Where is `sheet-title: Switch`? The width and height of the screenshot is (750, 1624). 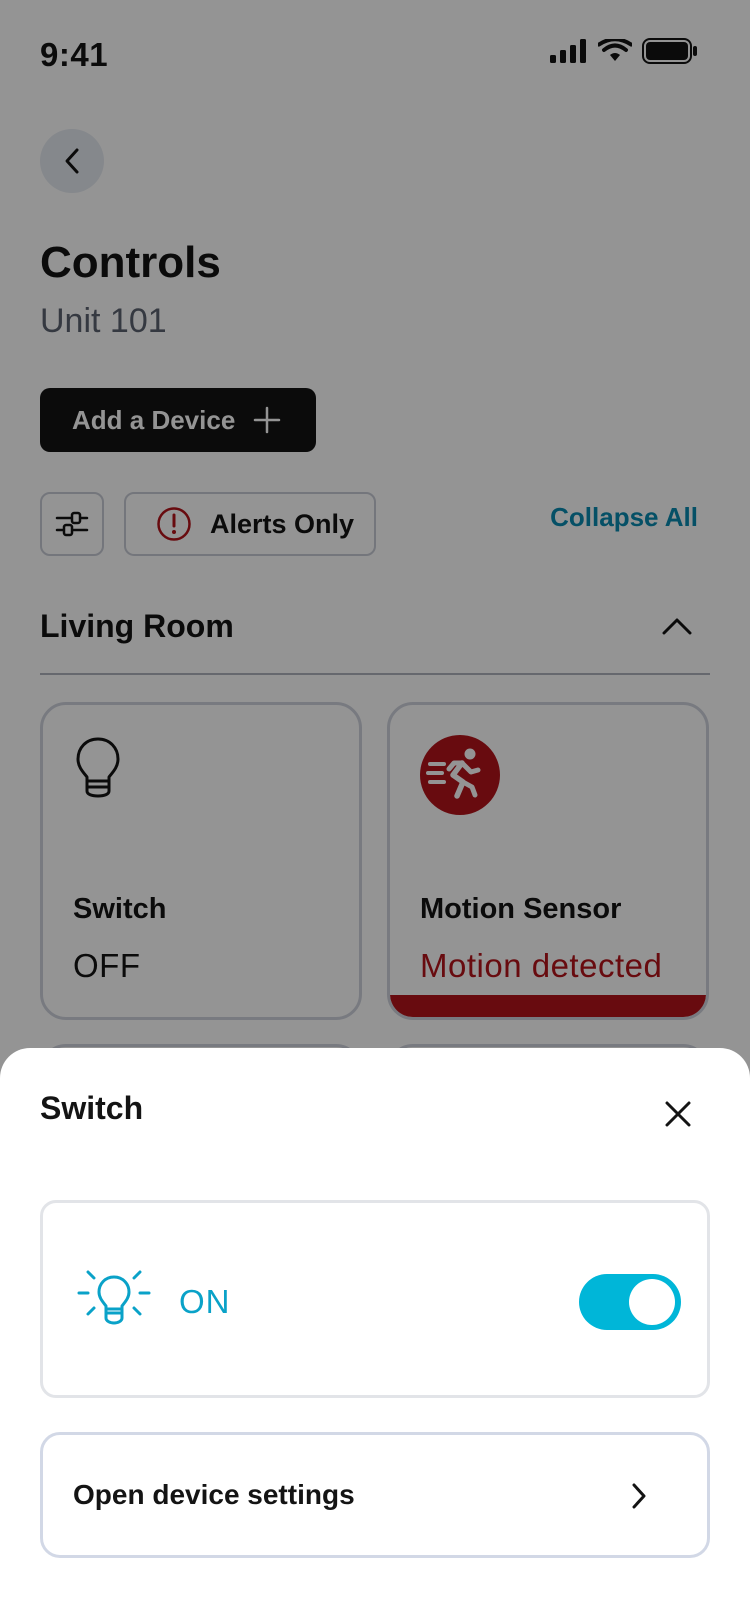 sheet-title: Switch is located at coordinates (92, 1108).